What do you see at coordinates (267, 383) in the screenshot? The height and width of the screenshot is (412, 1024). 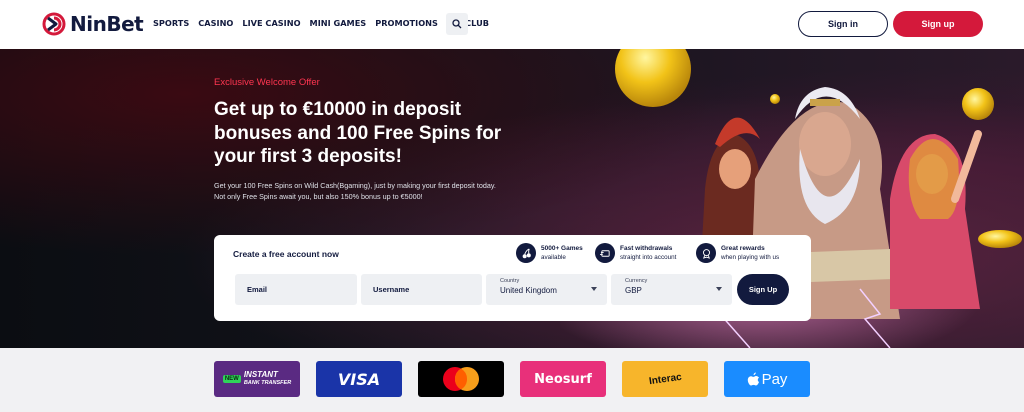 I see `bank-transfer-label: BANK TRANSFER` at bounding box center [267, 383].